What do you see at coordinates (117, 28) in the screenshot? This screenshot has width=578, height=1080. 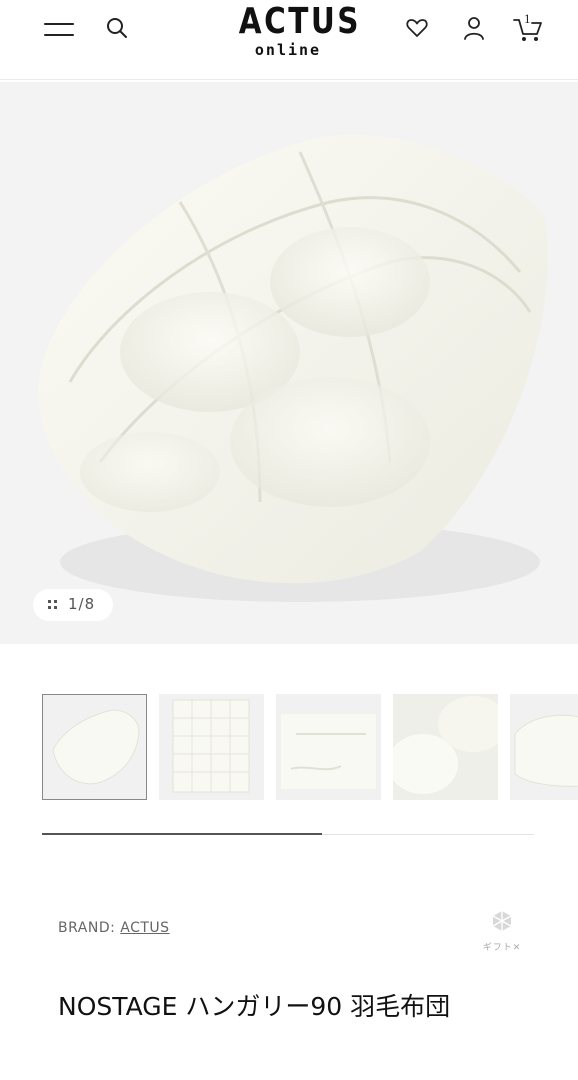 I see `search-icon` at bounding box center [117, 28].